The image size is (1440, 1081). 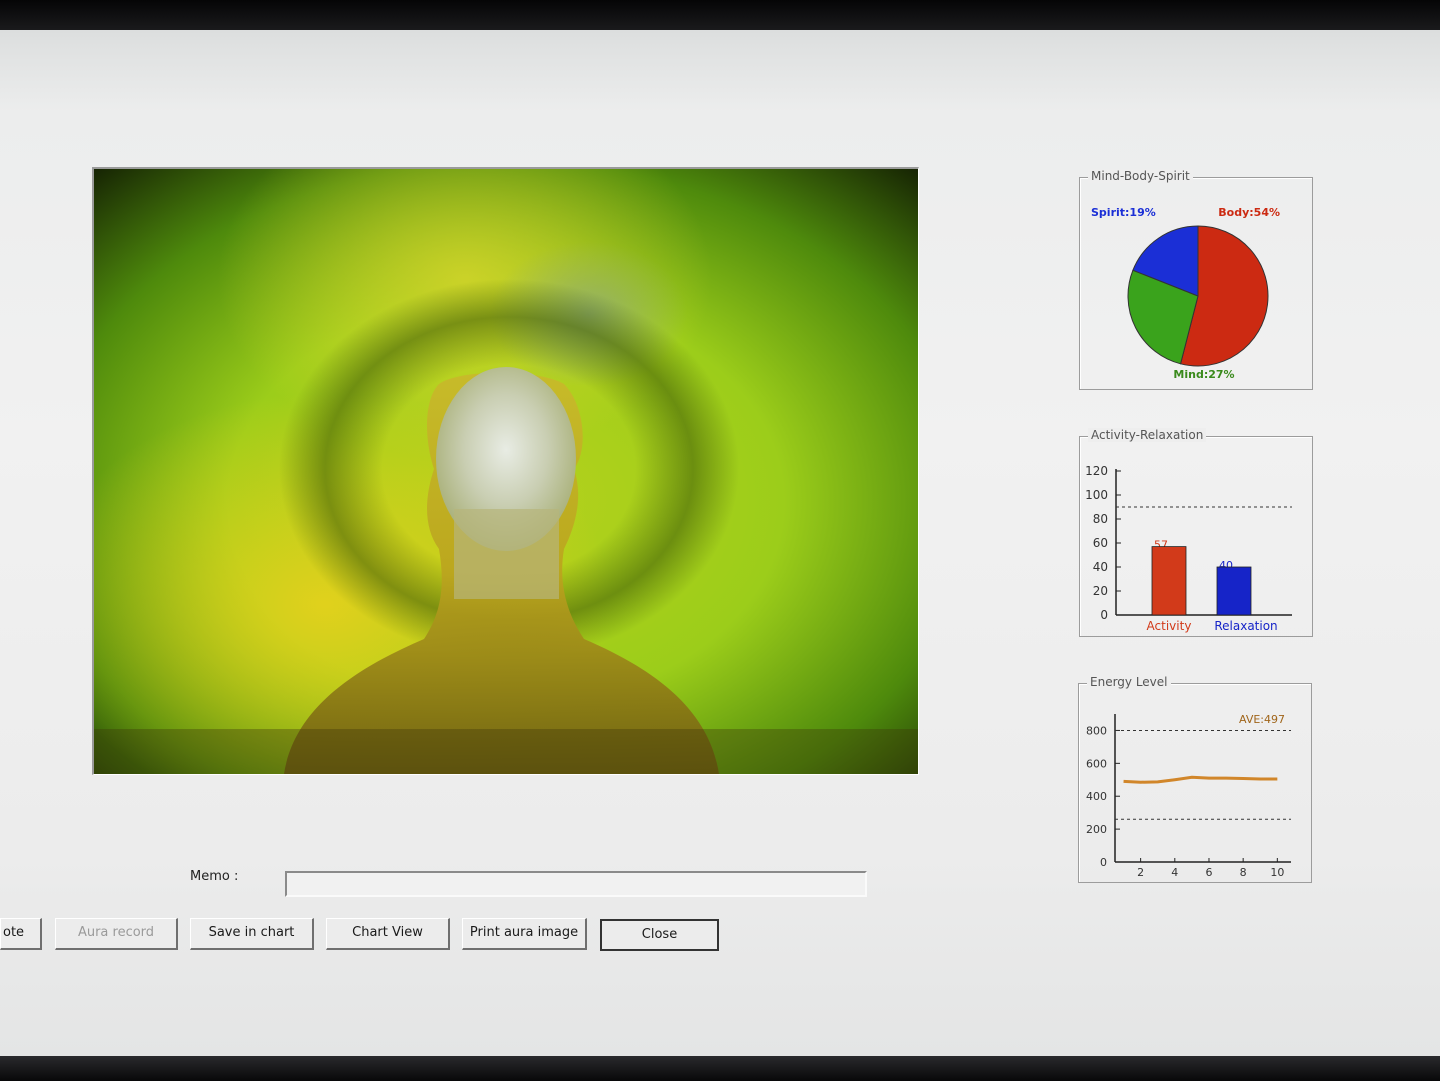 I want to click on energy-series-line, so click(x=1200, y=779).